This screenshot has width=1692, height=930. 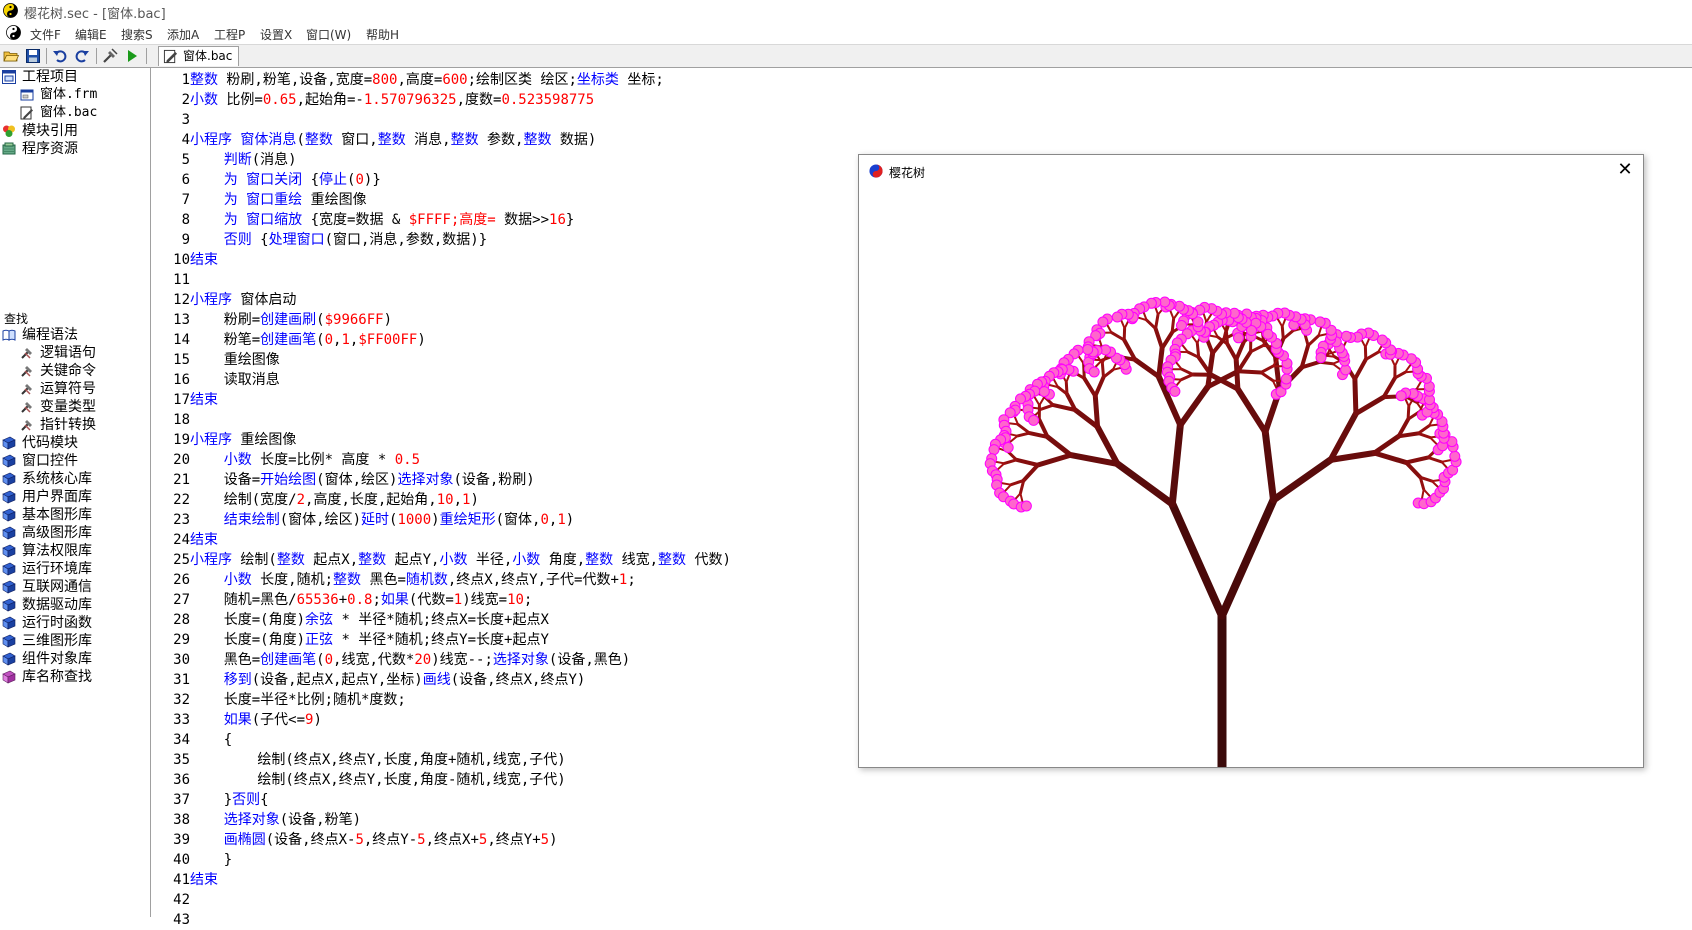 I want to click on code-line: 43, so click(x=170, y=920).